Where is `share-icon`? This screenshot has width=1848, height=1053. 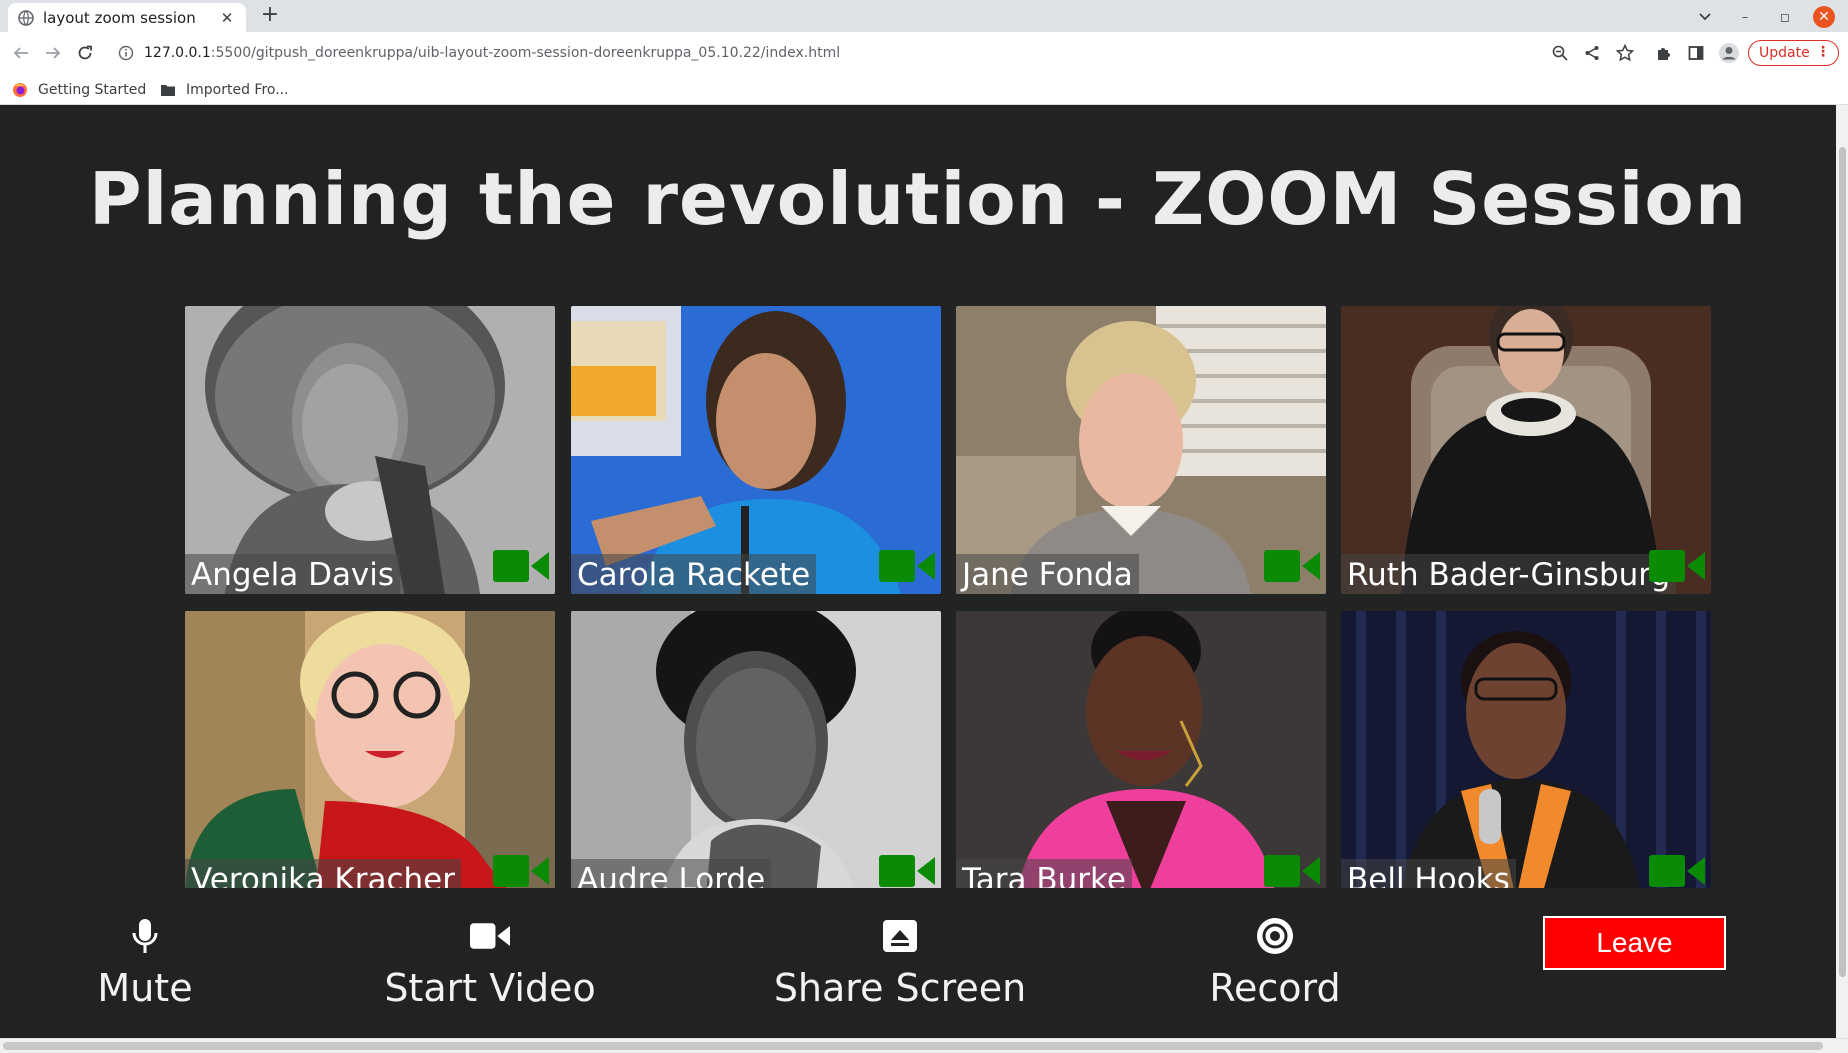
share-icon is located at coordinates (1592, 53).